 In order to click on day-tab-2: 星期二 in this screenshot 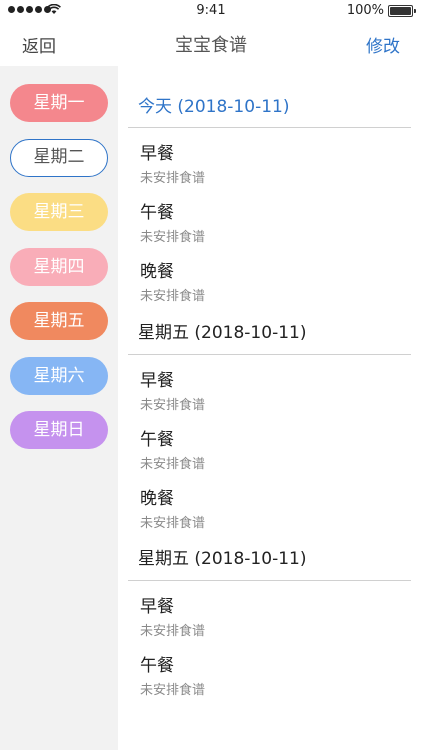, I will do `click(59, 158)`.